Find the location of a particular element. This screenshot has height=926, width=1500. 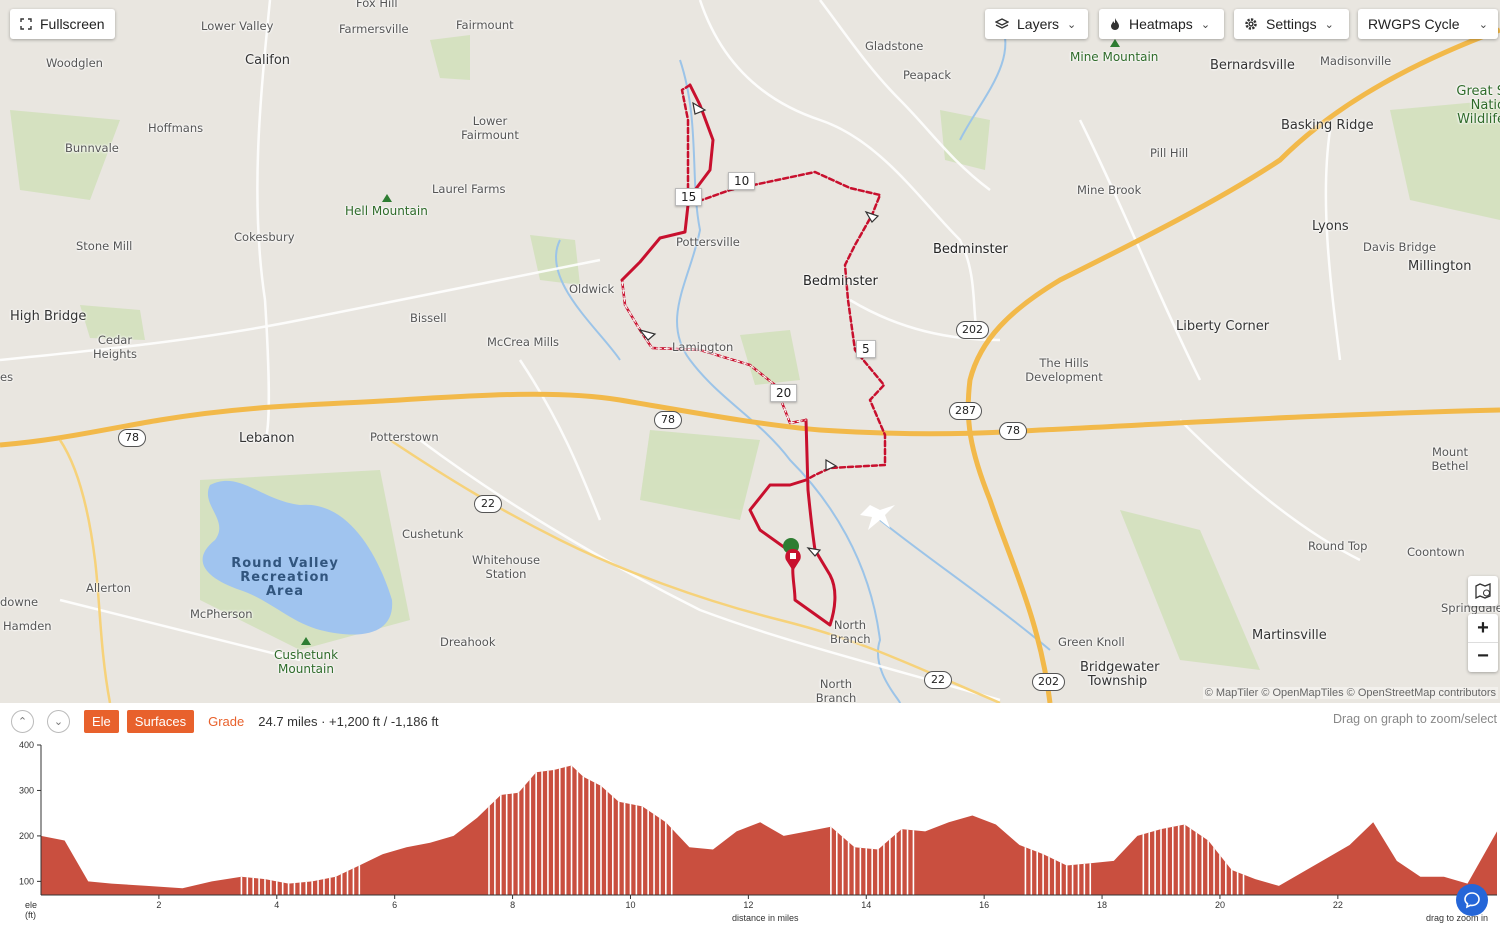

layers-dropdown: Layers ⌄ is located at coordinates (1036, 24).